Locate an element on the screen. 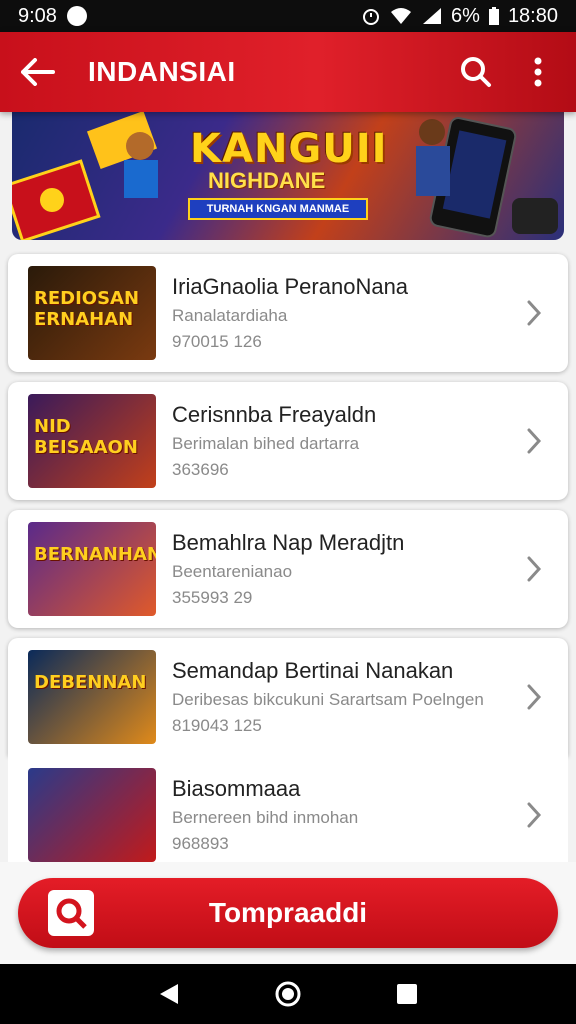  more-vert-icon is located at coordinates (538, 72).